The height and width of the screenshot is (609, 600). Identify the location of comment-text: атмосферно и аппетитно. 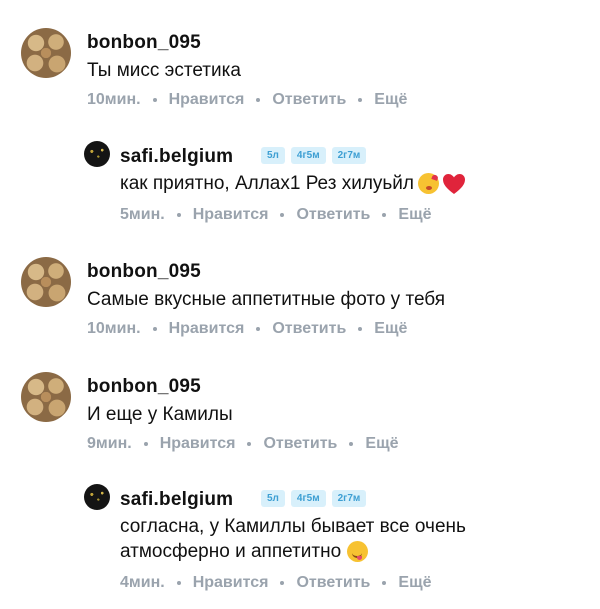
(231, 551).